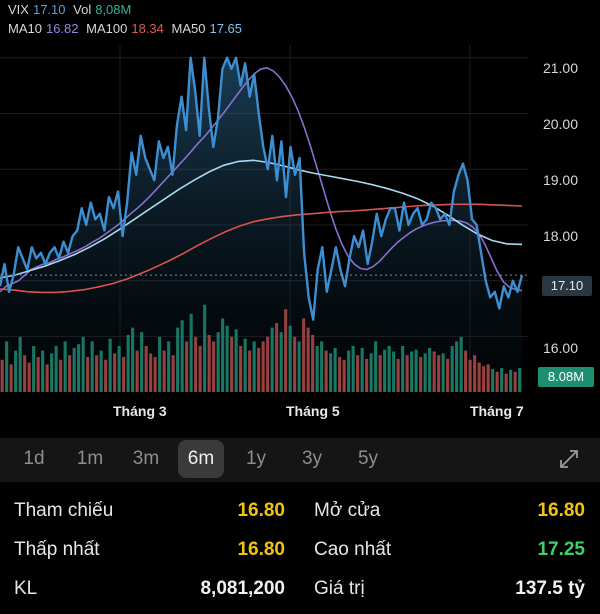 Image resolution: width=600 pixels, height=614 pixels. Describe the element at coordinates (566, 377) in the screenshot. I see `current-volume-tag: 8.08M` at that location.